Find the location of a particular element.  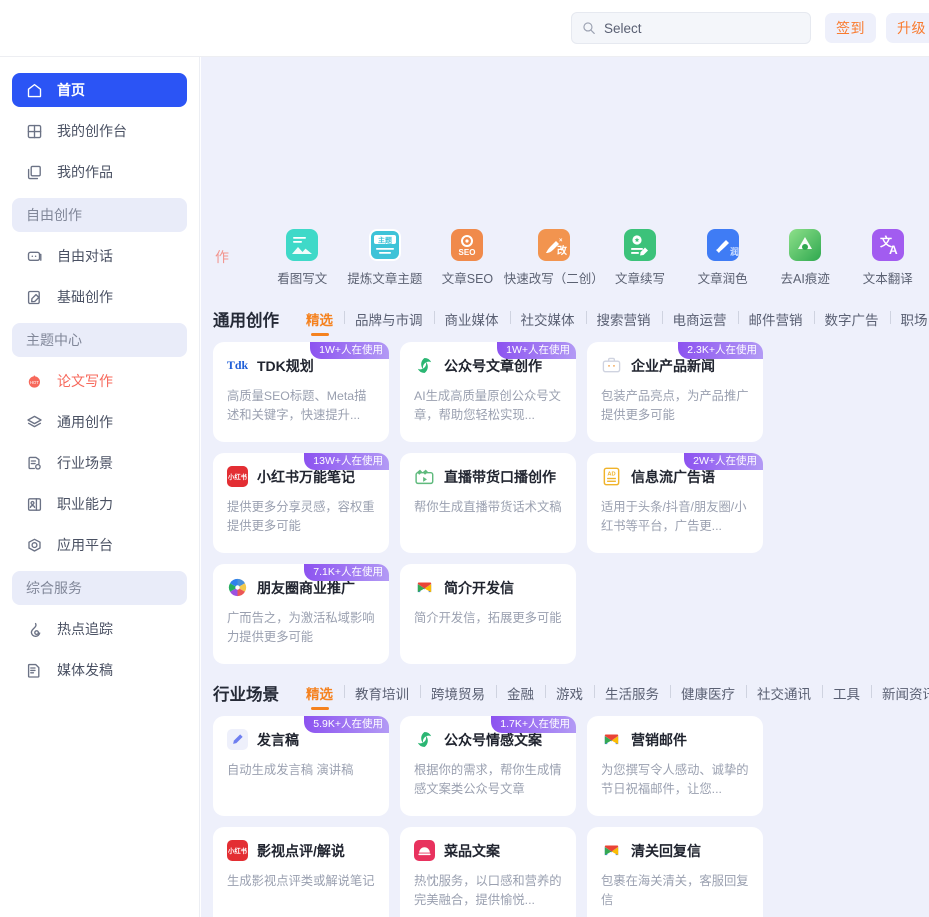

svg-text: A is located at coordinates (893, 250).